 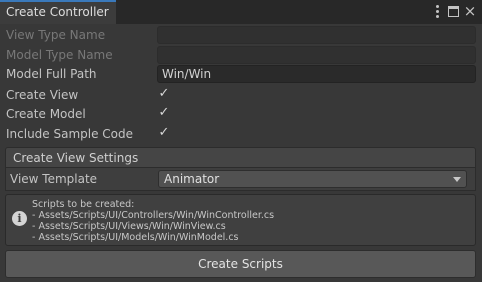 What do you see at coordinates (164, 94) in the screenshot?
I see `create-view-checkbox: ✓` at bounding box center [164, 94].